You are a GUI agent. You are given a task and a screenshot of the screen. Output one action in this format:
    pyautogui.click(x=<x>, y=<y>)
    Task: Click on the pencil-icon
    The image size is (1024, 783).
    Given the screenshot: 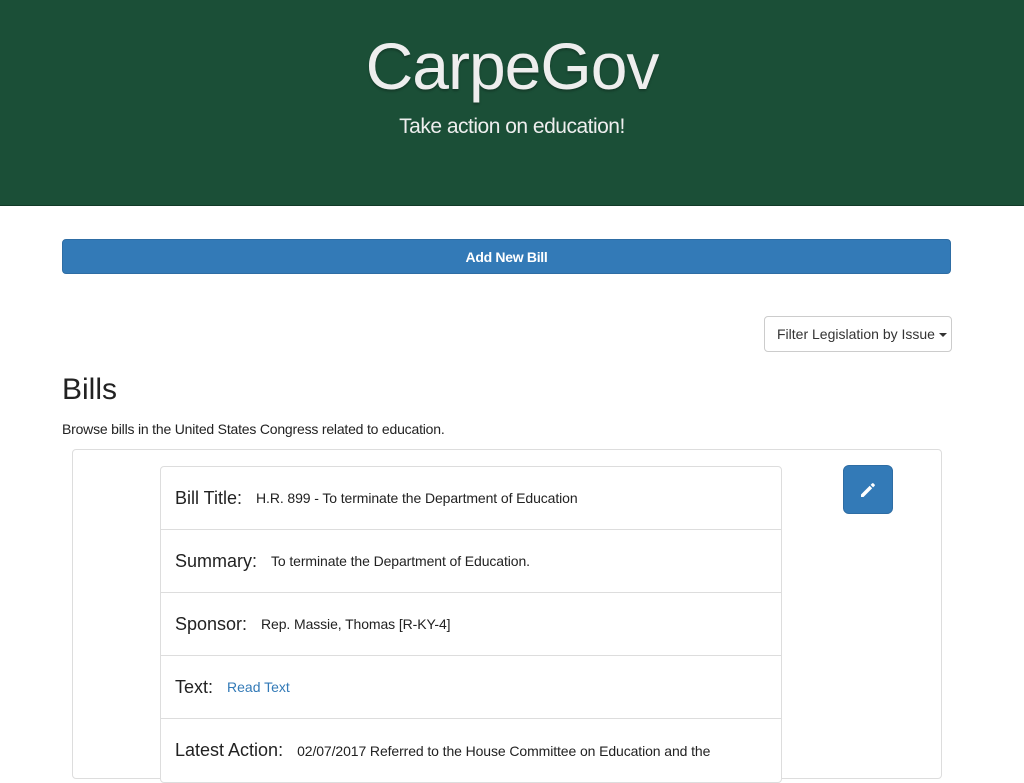 What is the action you would take?
    pyautogui.click(x=868, y=489)
    